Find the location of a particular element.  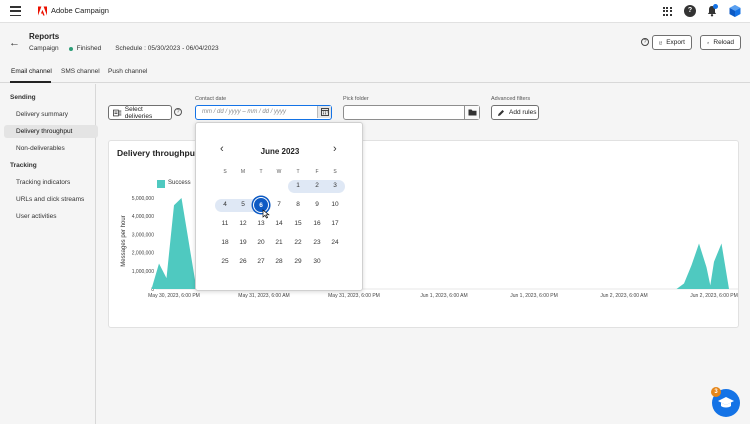

calendar-day: 24 is located at coordinates (335, 243).